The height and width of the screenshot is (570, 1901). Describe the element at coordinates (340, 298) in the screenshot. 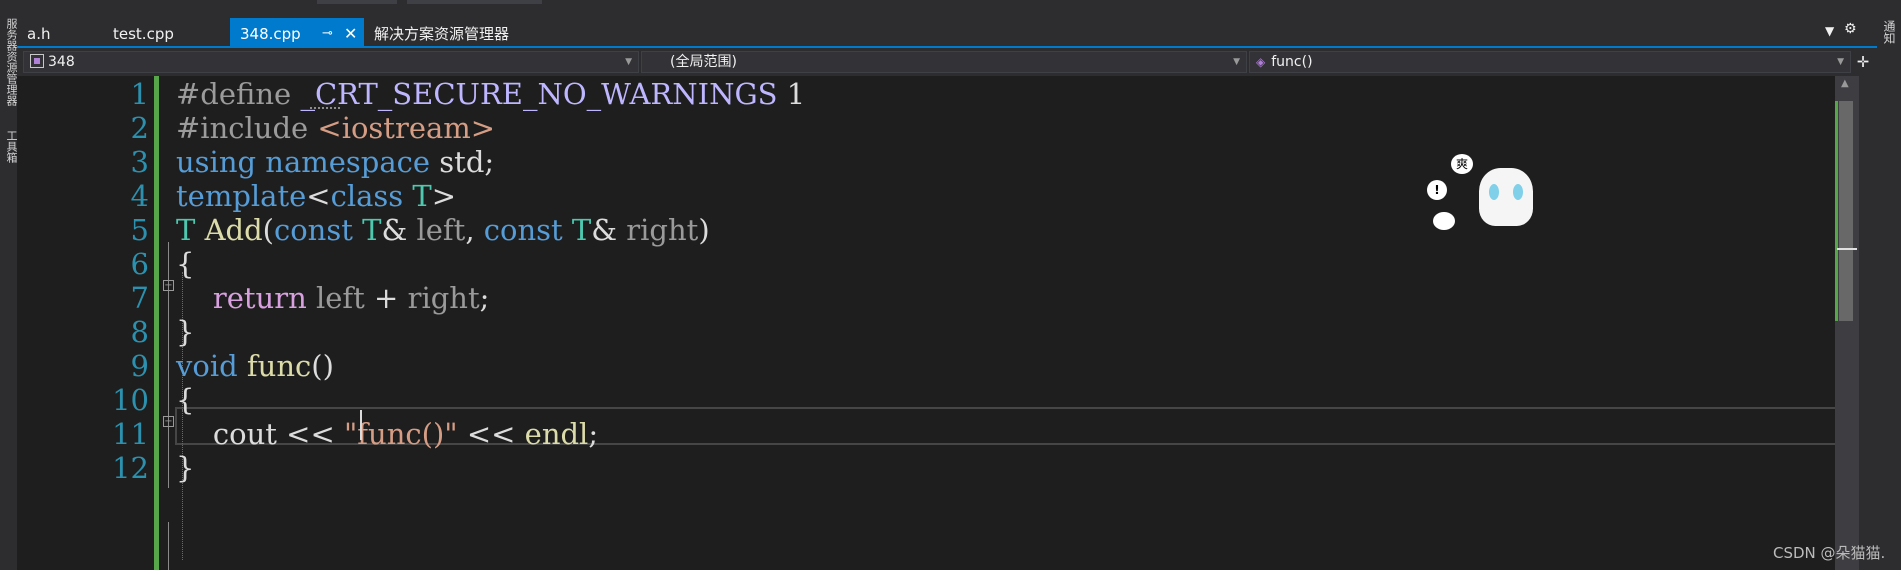

I see `code-token: left` at that location.